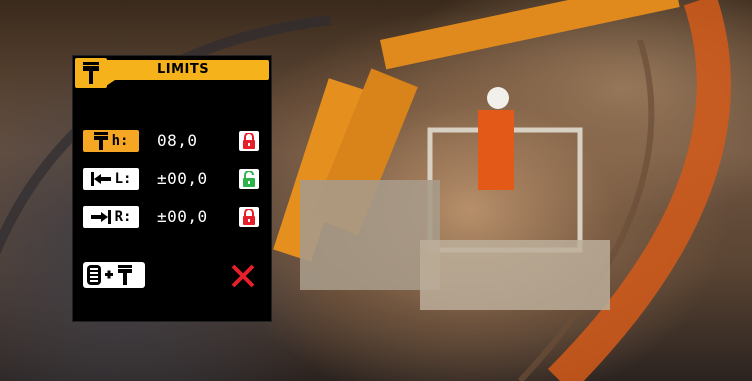 This screenshot has width=752, height=381. I want to click on lock-open-icon, so click(249, 179).